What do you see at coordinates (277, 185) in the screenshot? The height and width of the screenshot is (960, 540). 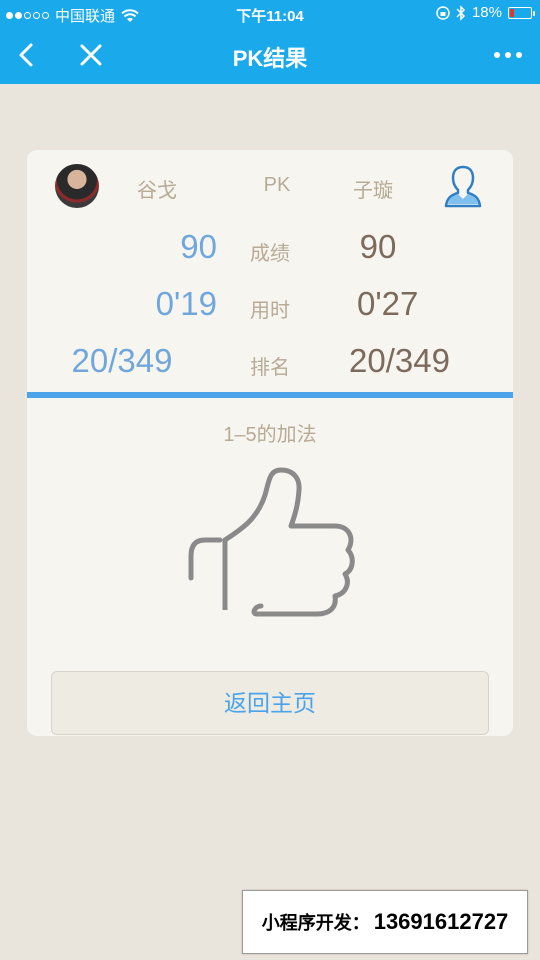 I see `vs-label: PK` at bounding box center [277, 185].